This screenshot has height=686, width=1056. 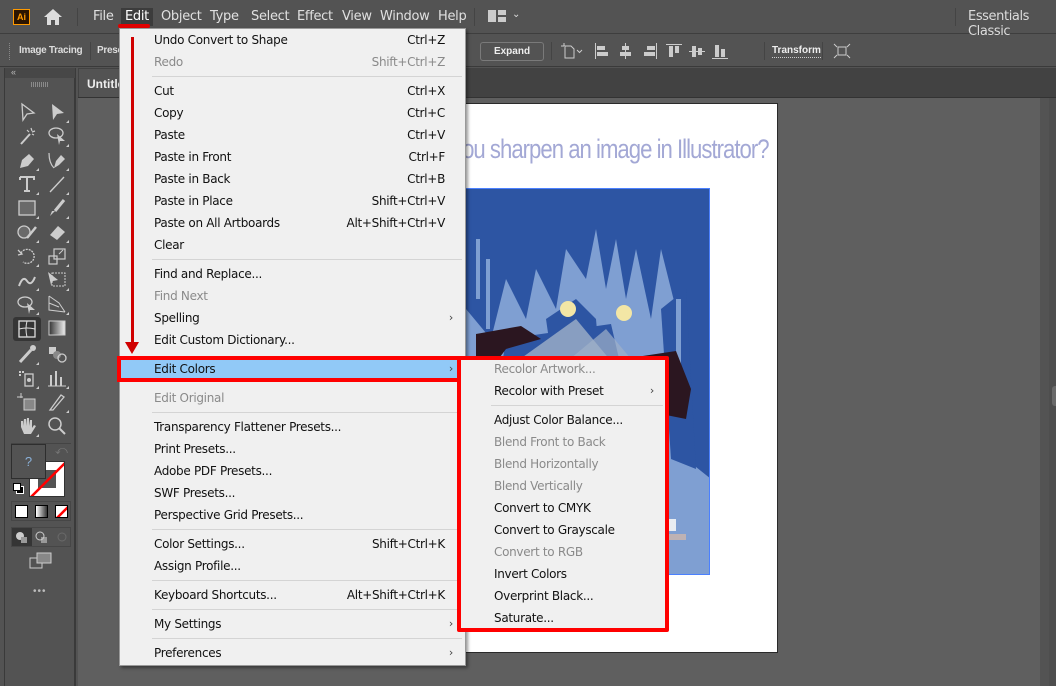 What do you see at coordinates (51, 50) in the screenshot?
I see `image-tracing-button: Image Tracing` at bounding box center [51, 50].